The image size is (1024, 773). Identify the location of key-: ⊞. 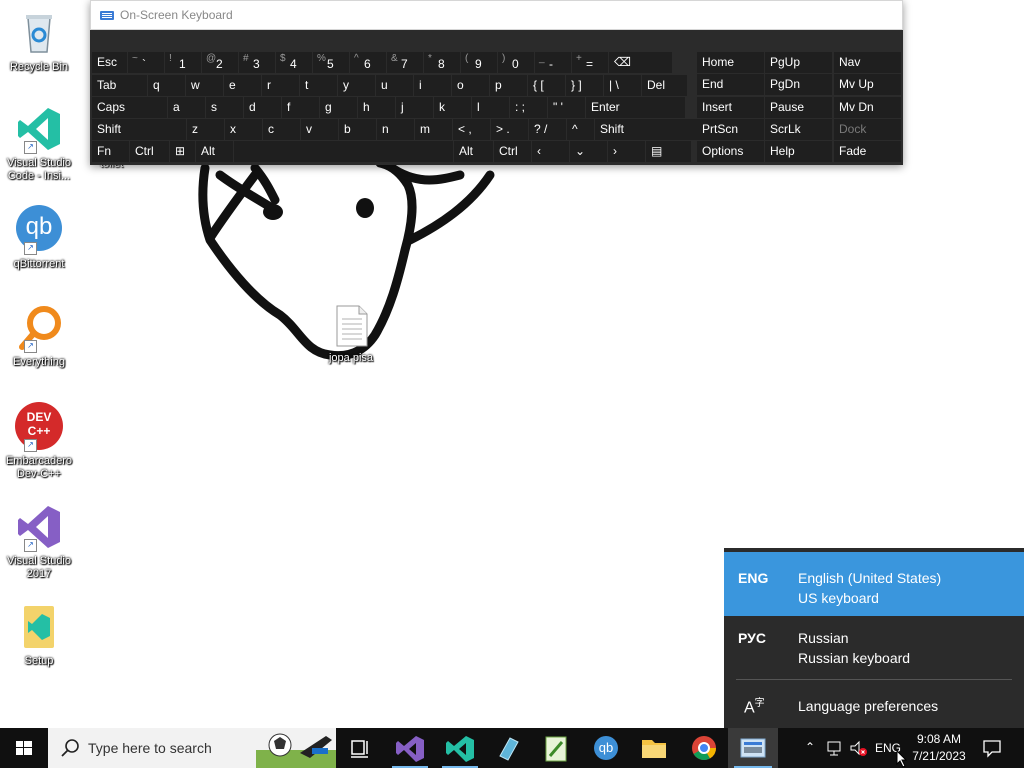
(182, 151).